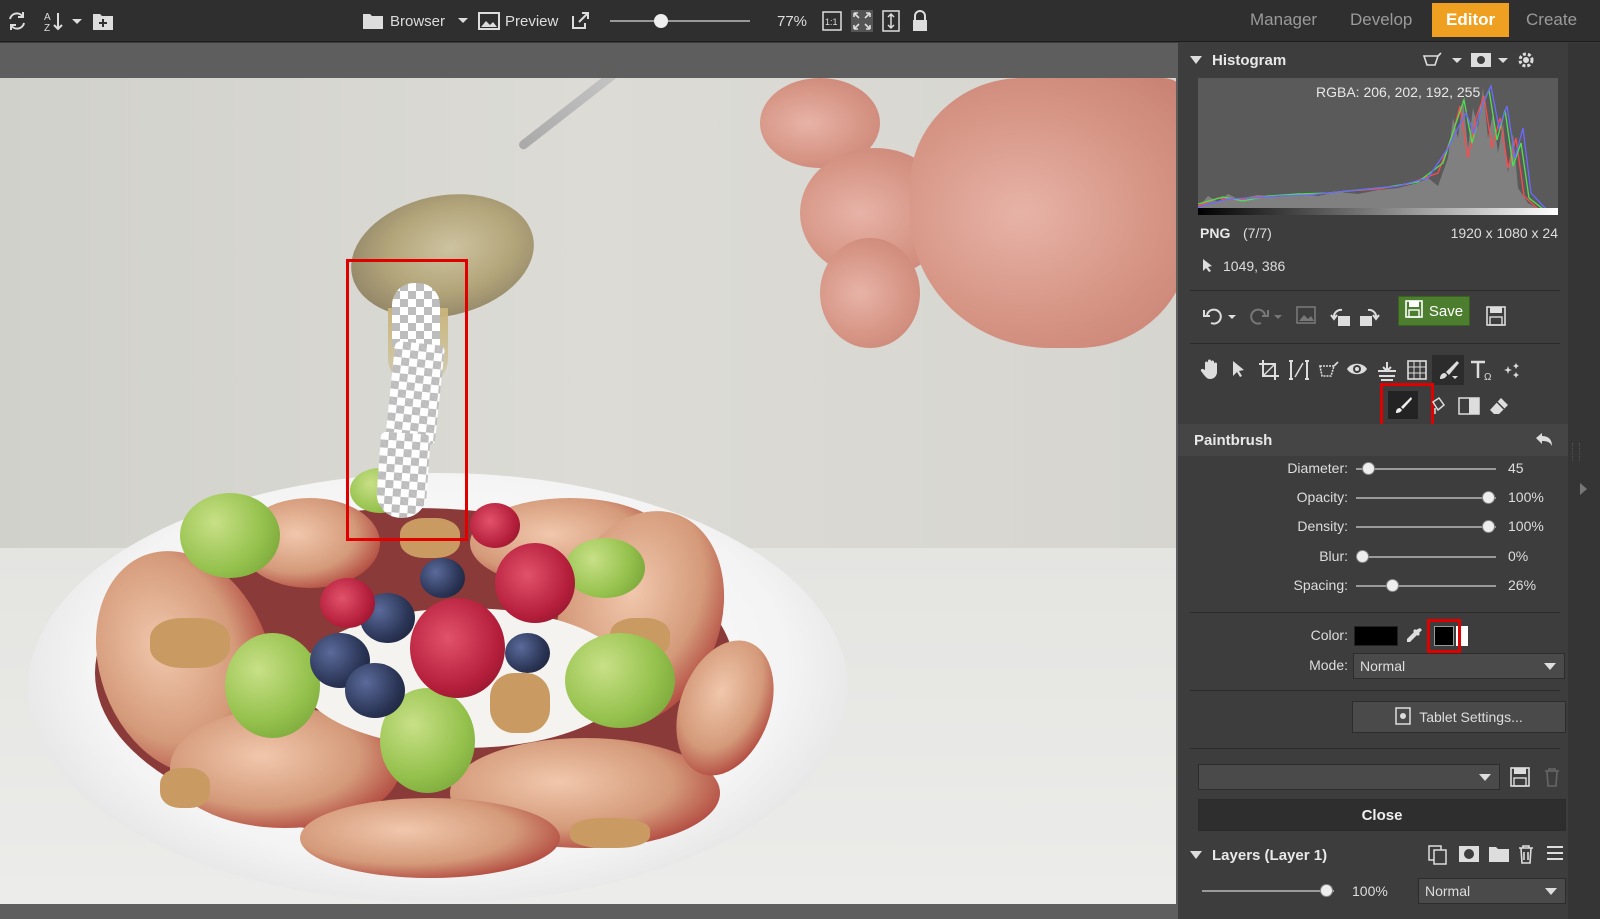 Image resolution: width=1600 pixels, height=919 pixels. Describe the element at coordinates (1326, 890) in the screenshot. I see `layer-opacity-knob` at that location.